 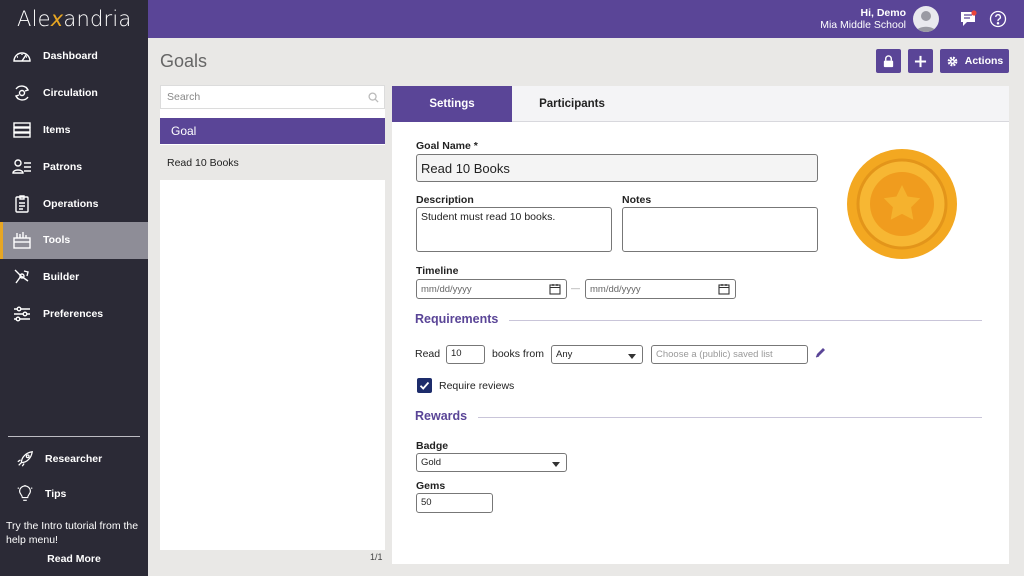 What do you see at coordinates (74, 203) in the screenshot?
I see `sidebar-item-operations: Operations` at bounding box center [74, 203].